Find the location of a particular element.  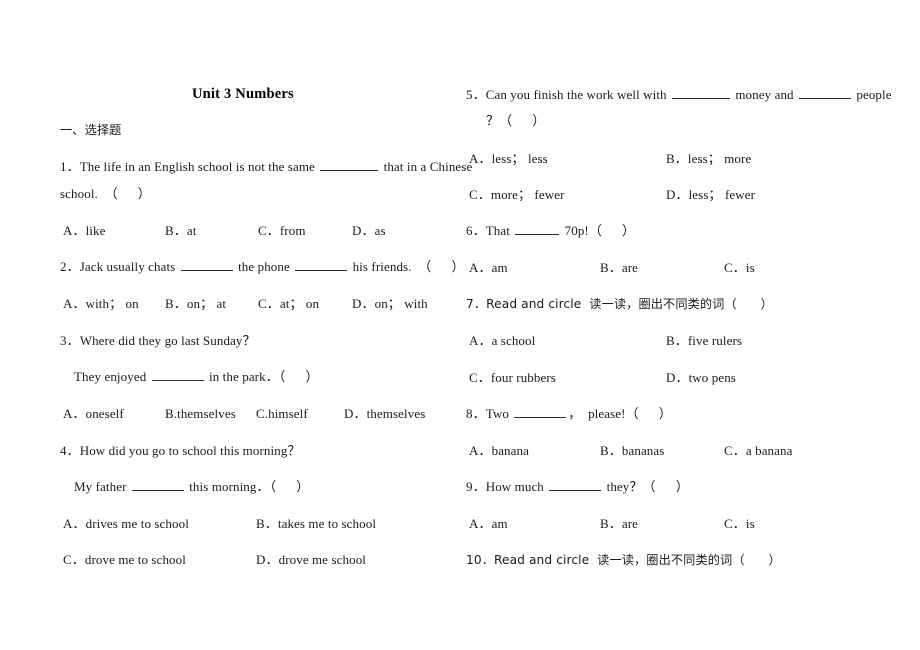

question-9-text-a: 9．How much is located at coordinates (507, 486).